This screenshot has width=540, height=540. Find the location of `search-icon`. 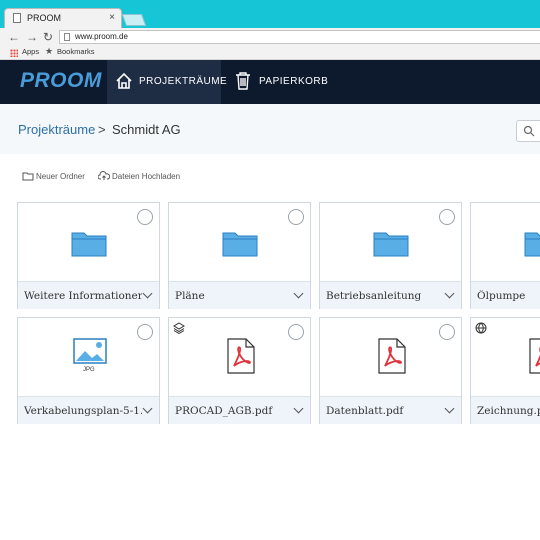

search-icon is located at coordinates (529, 131).